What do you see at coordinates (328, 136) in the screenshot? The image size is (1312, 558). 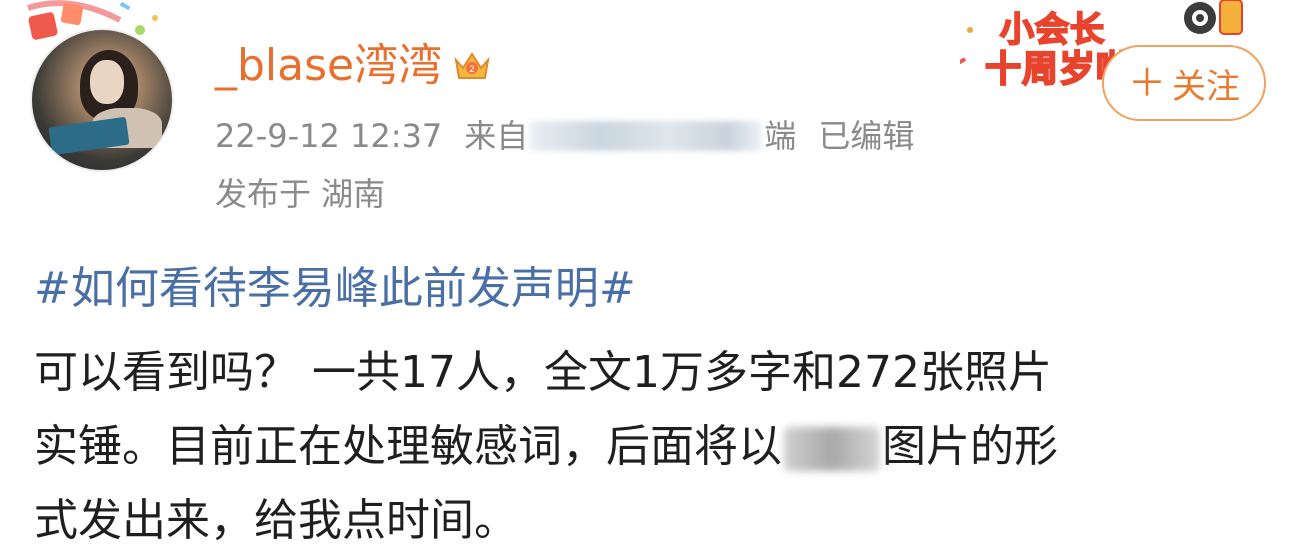 I see `post-timestamp: 22-9-12 12:37` at bounding box center [328, 136].